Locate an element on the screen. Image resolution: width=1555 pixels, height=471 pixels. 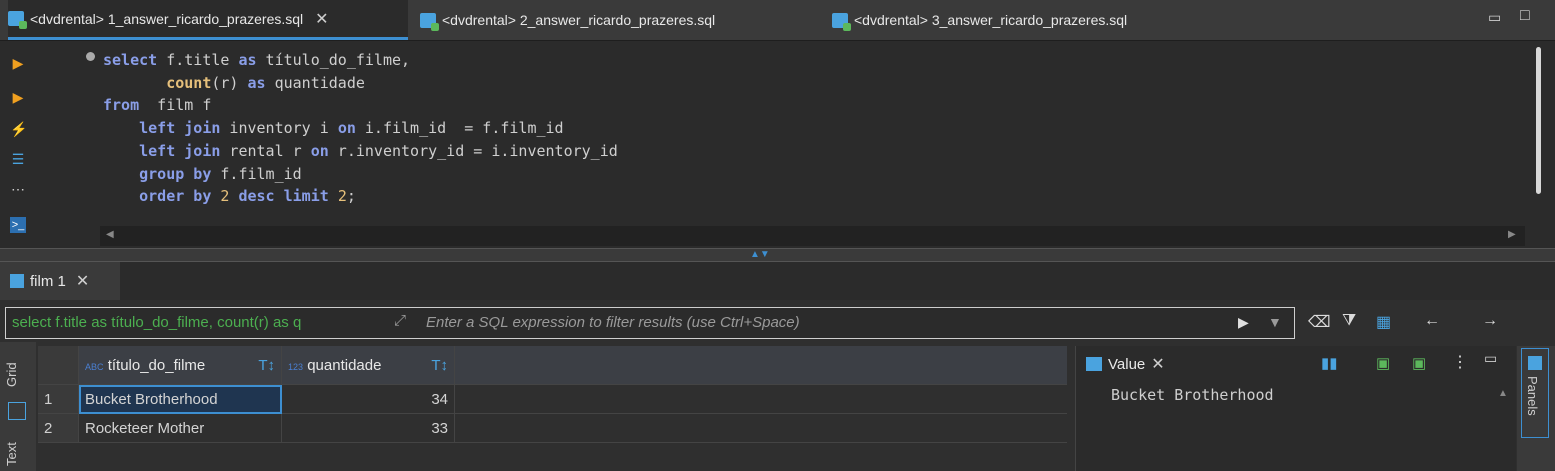
editor-scroll-thumb is located at coordinates (1538, 120).